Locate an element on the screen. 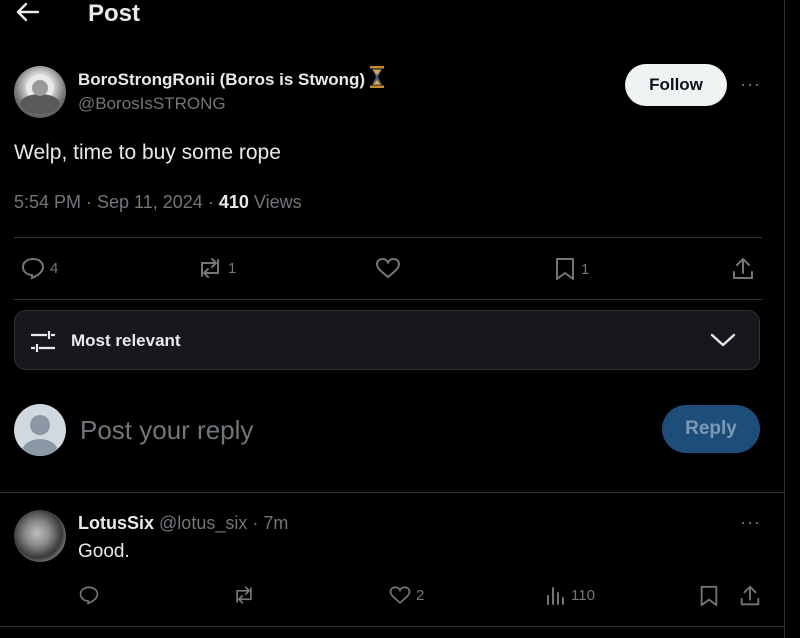 The image size is (800, 638). reply-author-avatar is located at coordinates (40, 536).